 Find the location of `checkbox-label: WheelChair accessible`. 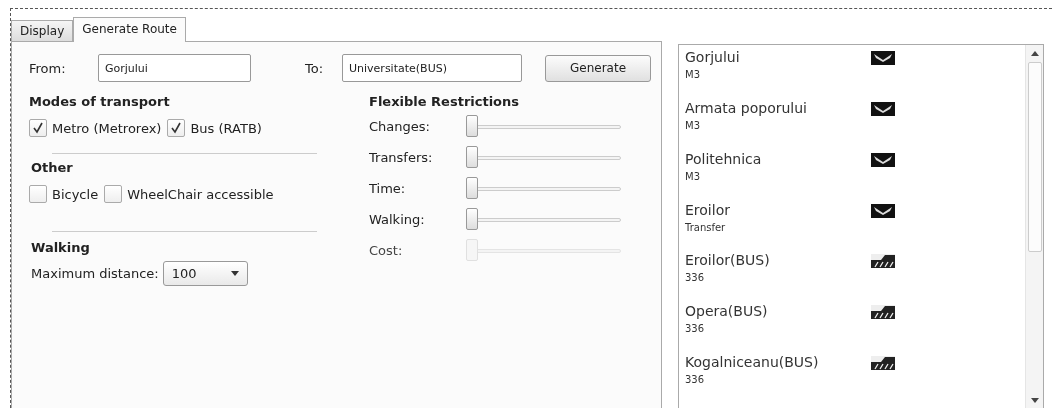

checkbox-label: WheelChair accessible is located at coordinates (200, 194).